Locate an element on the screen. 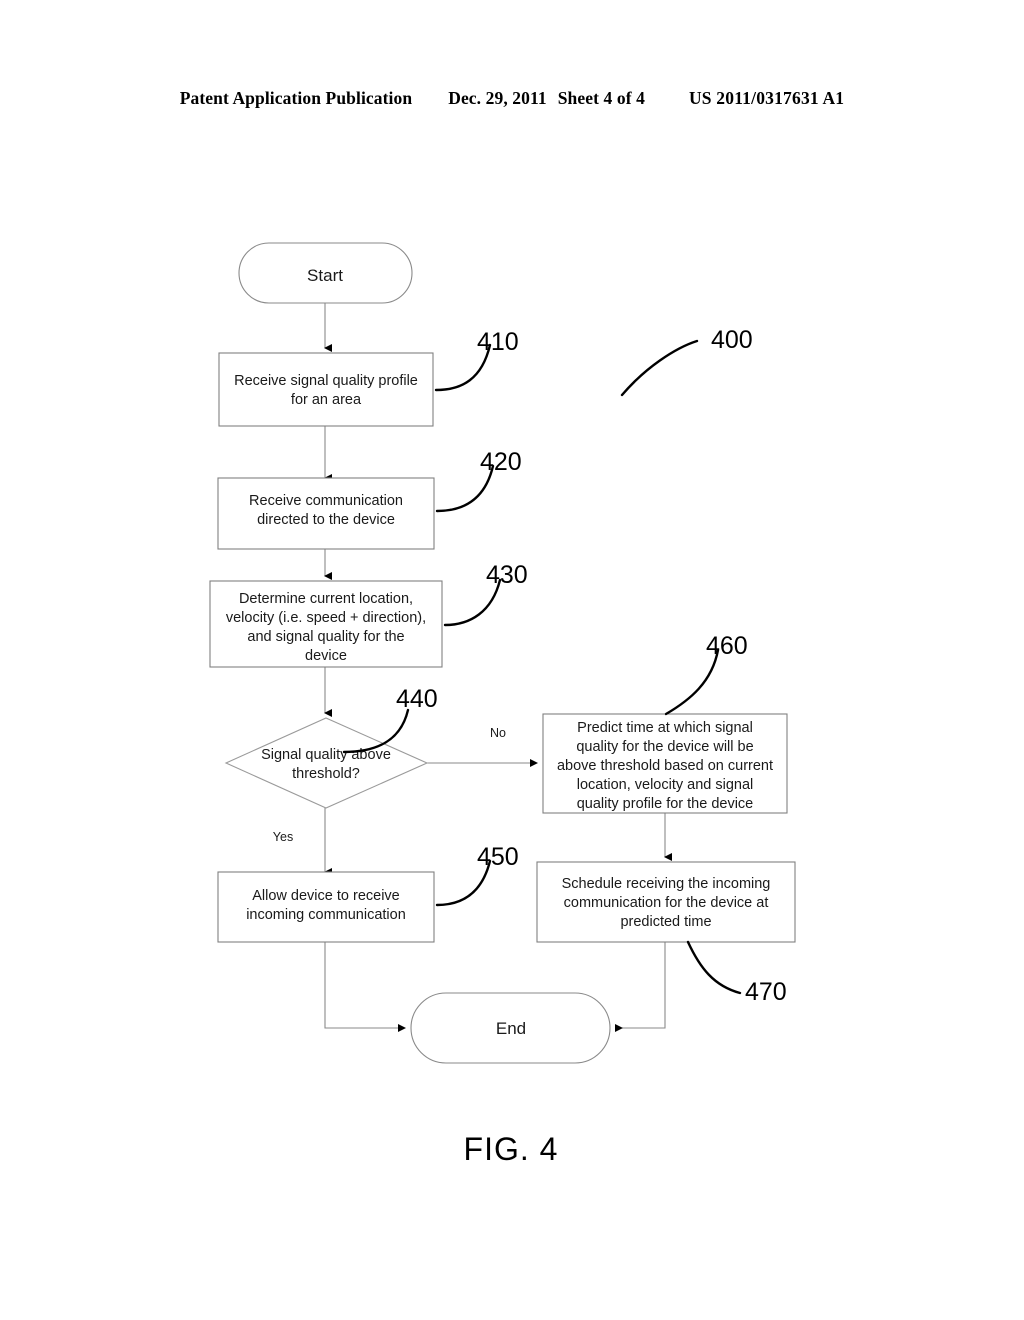  box-460-line-5: quality profile for the device is located at coordinates (665, 804).